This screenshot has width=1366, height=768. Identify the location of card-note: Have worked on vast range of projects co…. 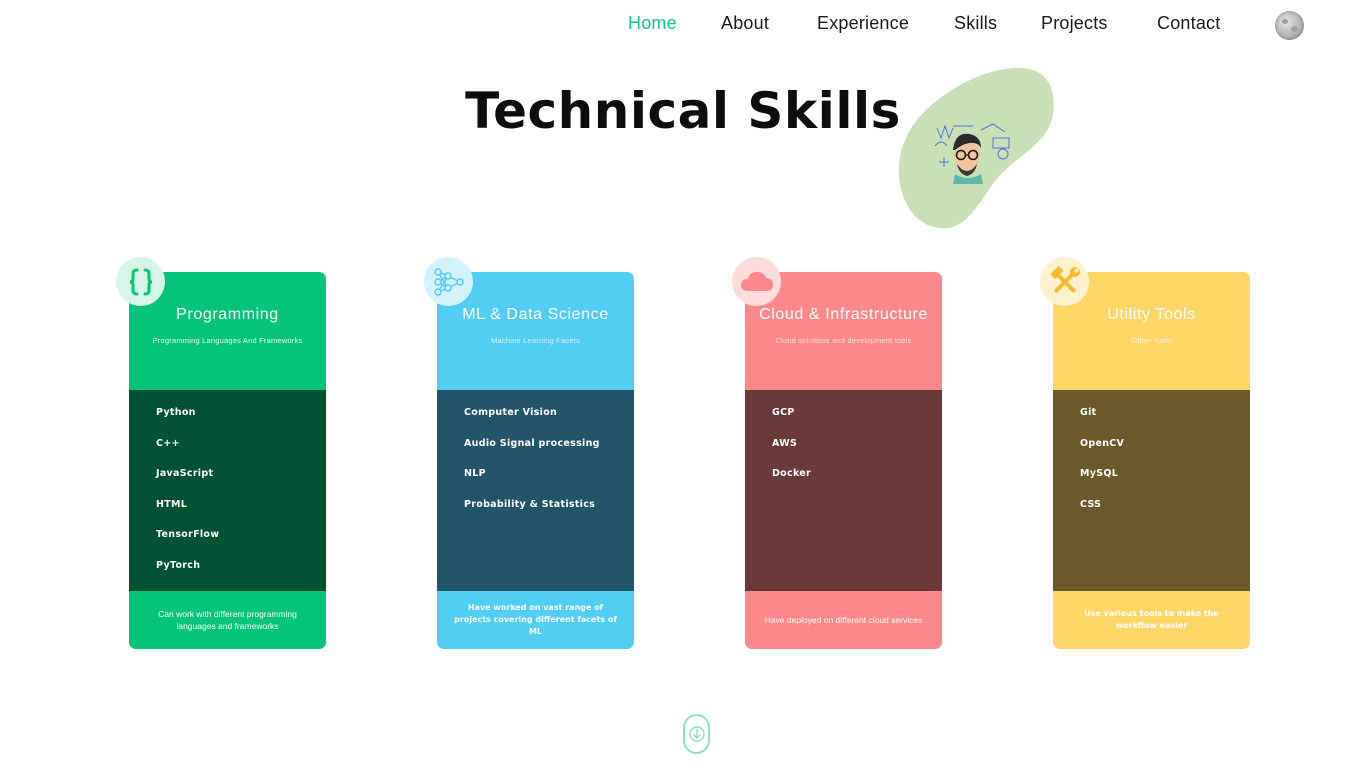
(535, 619).